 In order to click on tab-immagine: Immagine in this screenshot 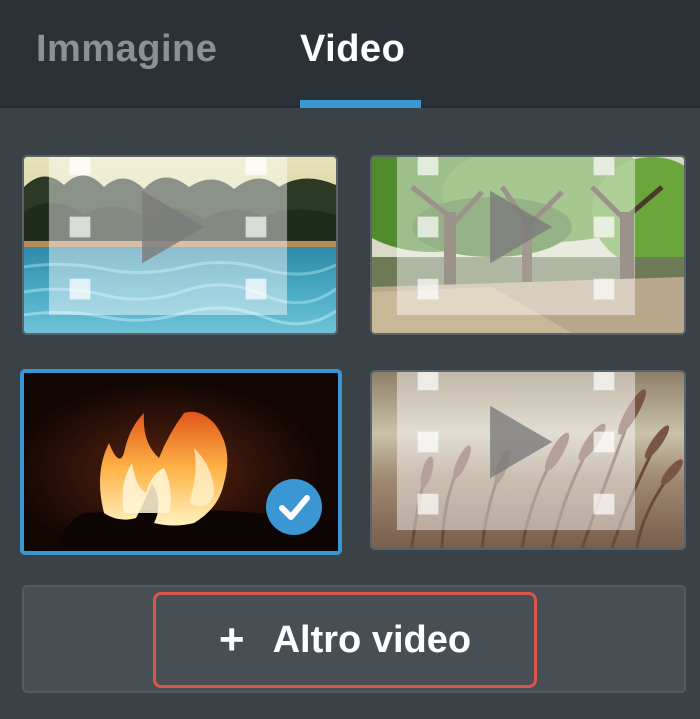, I will do `click(126, 49)`.